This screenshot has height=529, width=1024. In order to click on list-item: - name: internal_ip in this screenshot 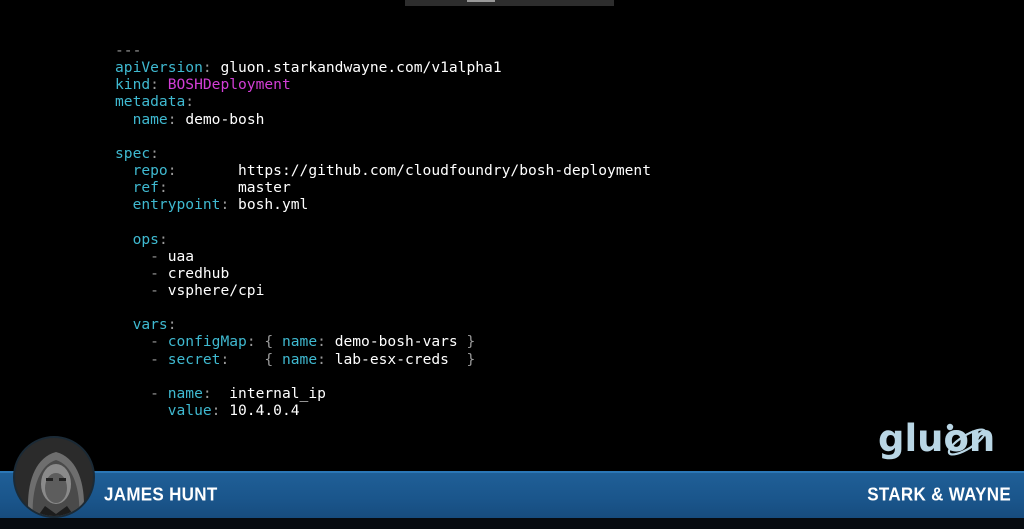, I will do `click(238, 393)`.